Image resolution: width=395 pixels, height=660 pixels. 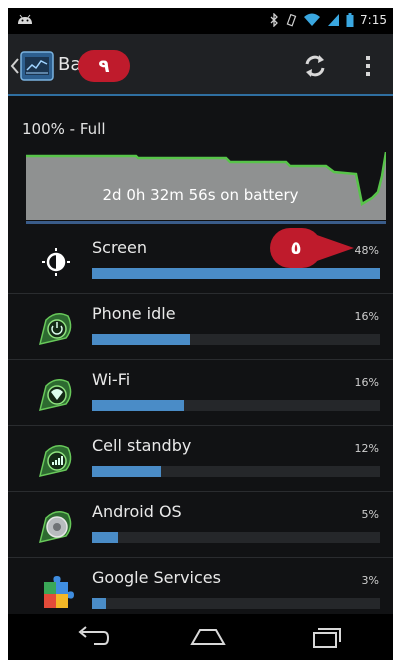 I want to click on puzzle-piece-icon, so click(x=59, y=592).